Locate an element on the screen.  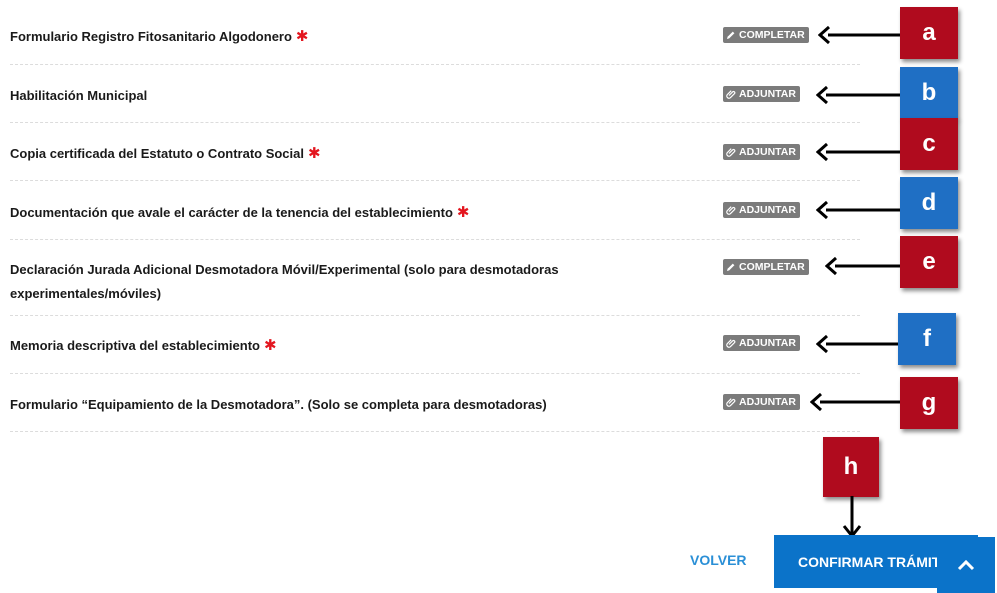
item-label-text: Habilitación Municipal is located at coordinates (79, 95).